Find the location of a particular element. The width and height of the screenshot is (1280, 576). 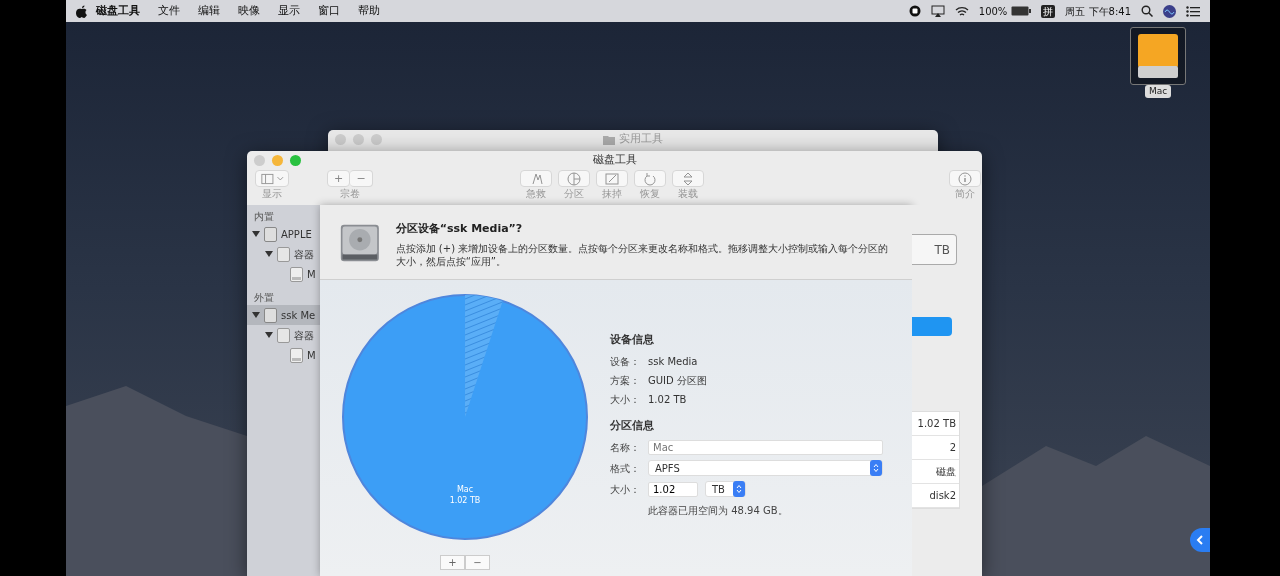

info-label: 设备： is located at coordinates (625, 361).